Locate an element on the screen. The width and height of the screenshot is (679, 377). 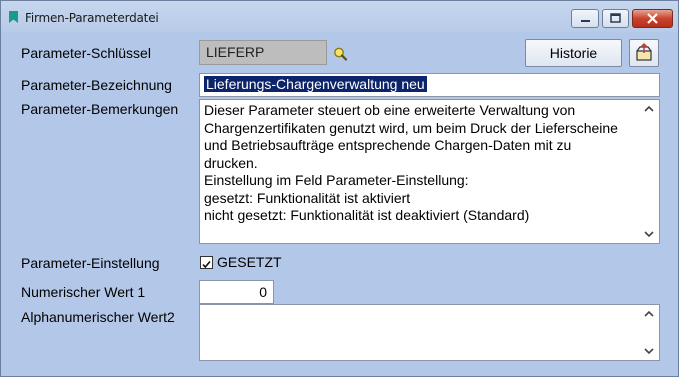
name-label: Parameter-Bezeichnung is located at coordinates (96, 85).